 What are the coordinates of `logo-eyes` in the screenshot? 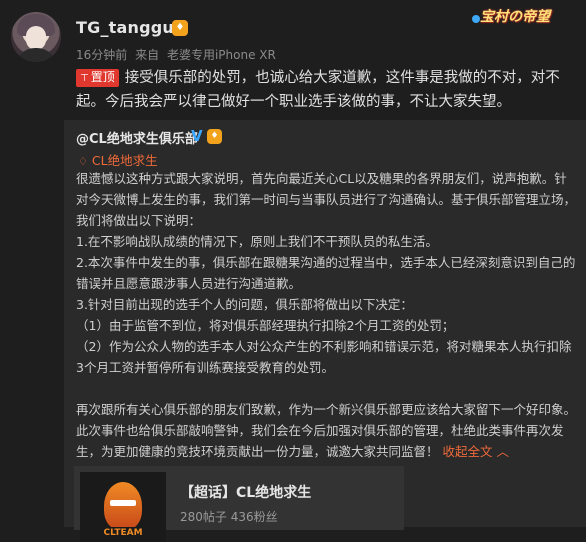 It's located at (123, 503).